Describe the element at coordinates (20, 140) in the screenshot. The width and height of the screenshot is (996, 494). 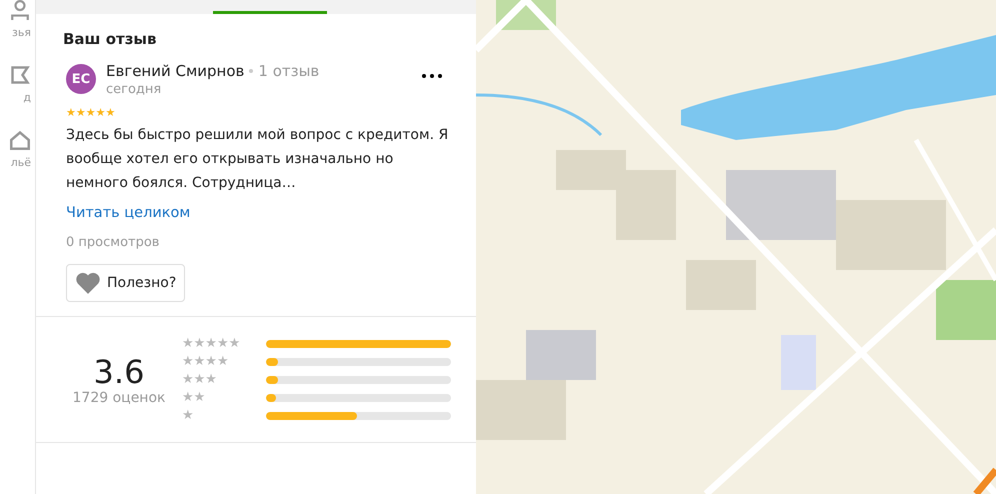
I see `house-icon` at that location.